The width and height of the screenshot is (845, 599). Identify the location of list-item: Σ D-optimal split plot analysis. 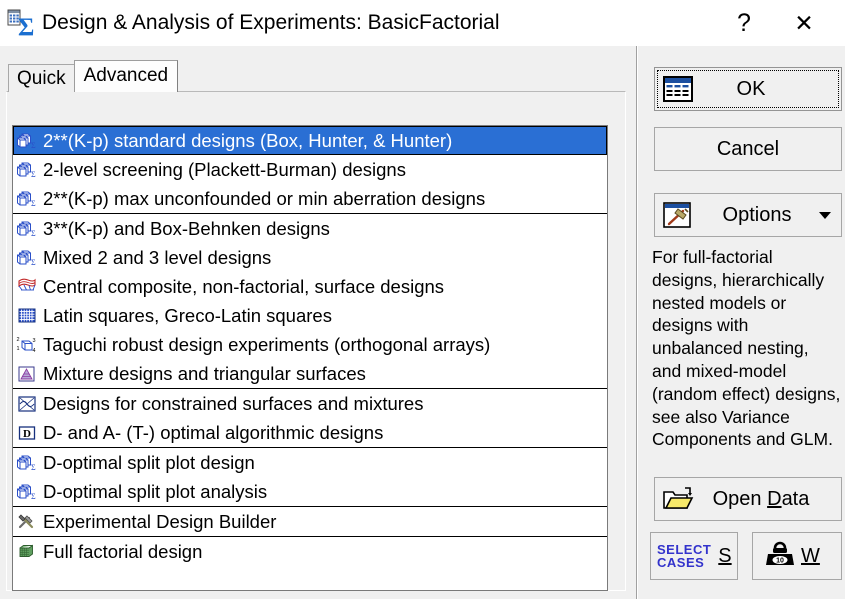
(310, 491).